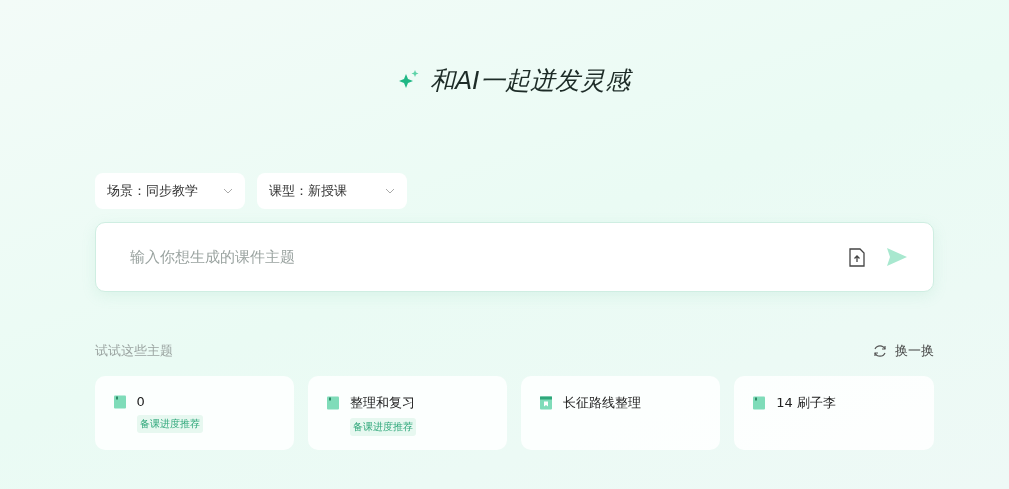  I want to click on suggestions-heading: 试试这些主题, so click(133, 351).